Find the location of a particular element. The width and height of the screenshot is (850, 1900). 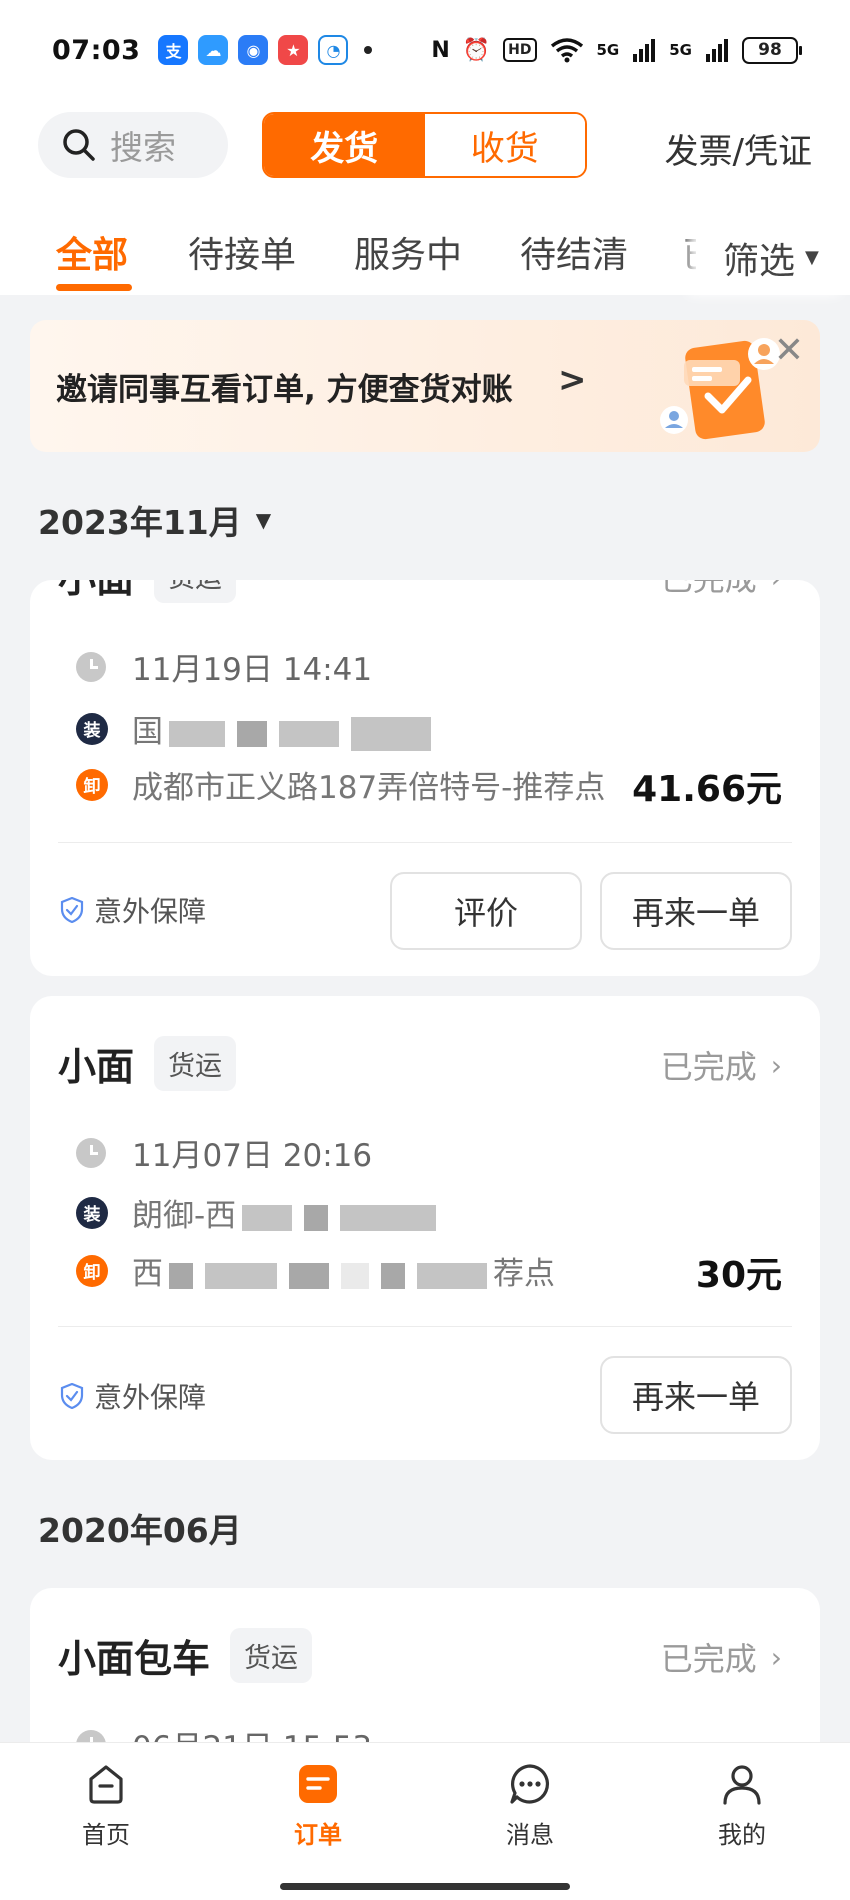

unload-address-row: 卸 成都市正义路187弄倍特号-推荐点 is located at coordinates (340, 784).